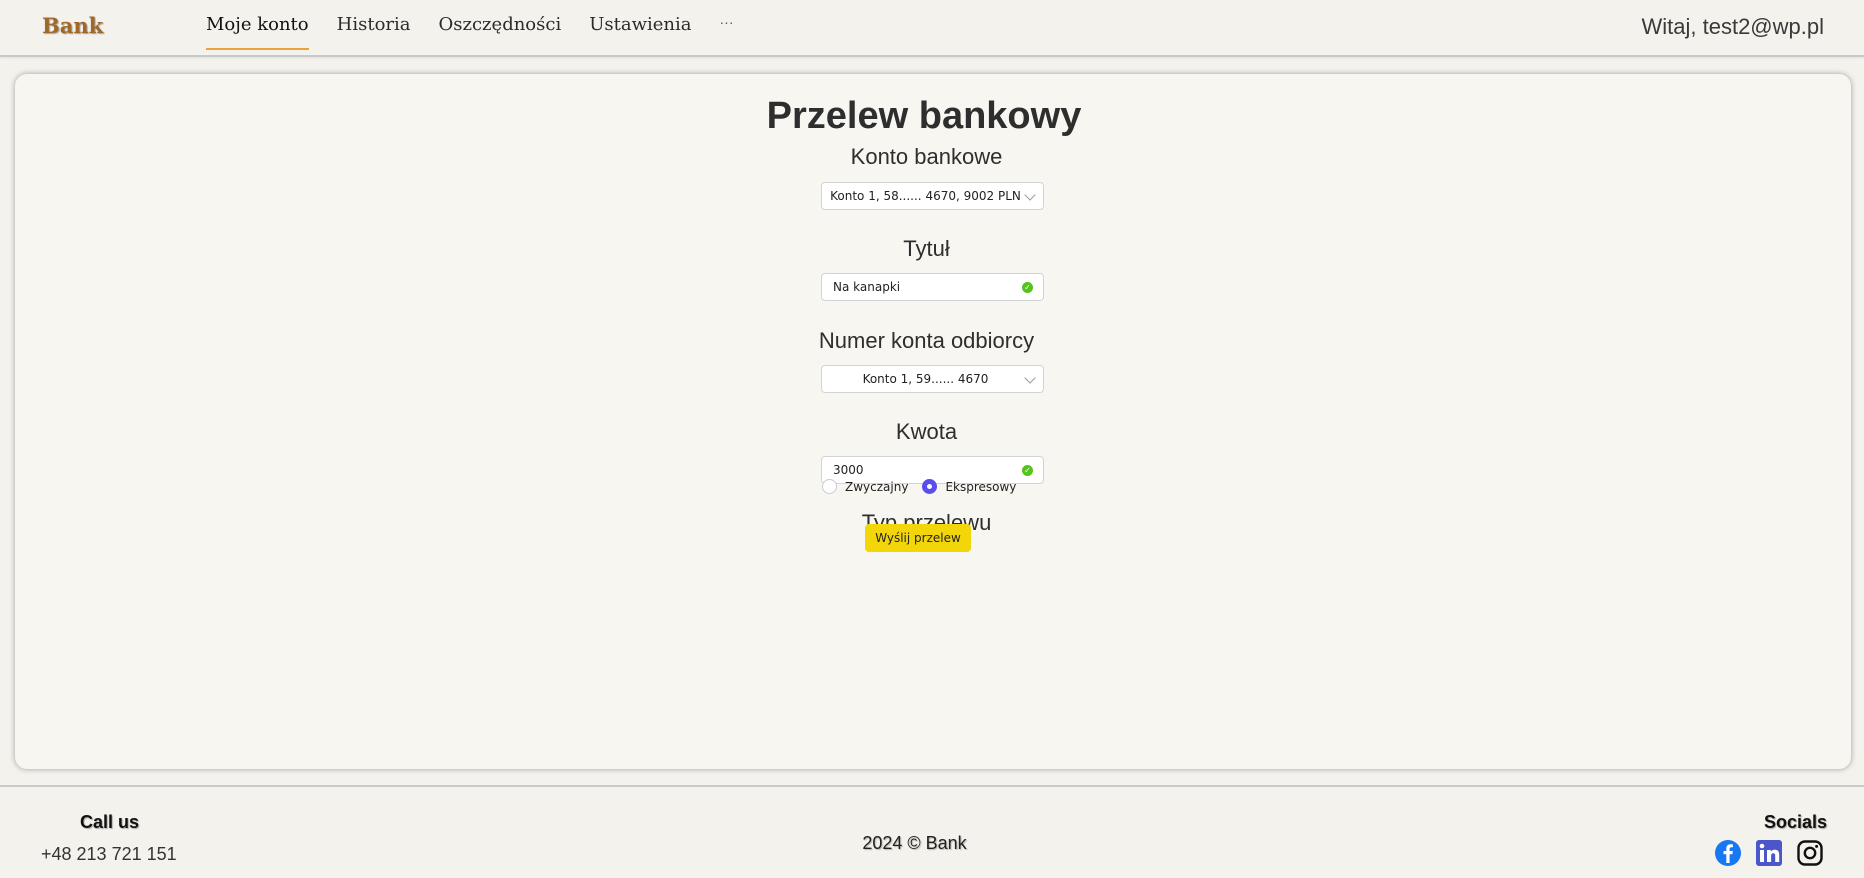  I want to click on page-title-text: Przelew bankowy, so click(924, 116).